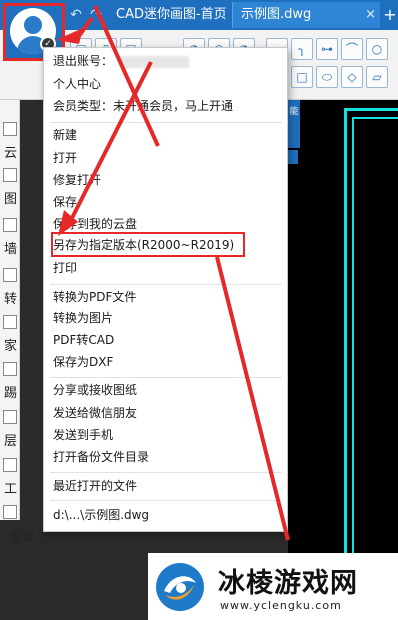 The height and width of the screenshot is (620, 398). I want to click on menu-item-open: 打开, so click(65, 158).